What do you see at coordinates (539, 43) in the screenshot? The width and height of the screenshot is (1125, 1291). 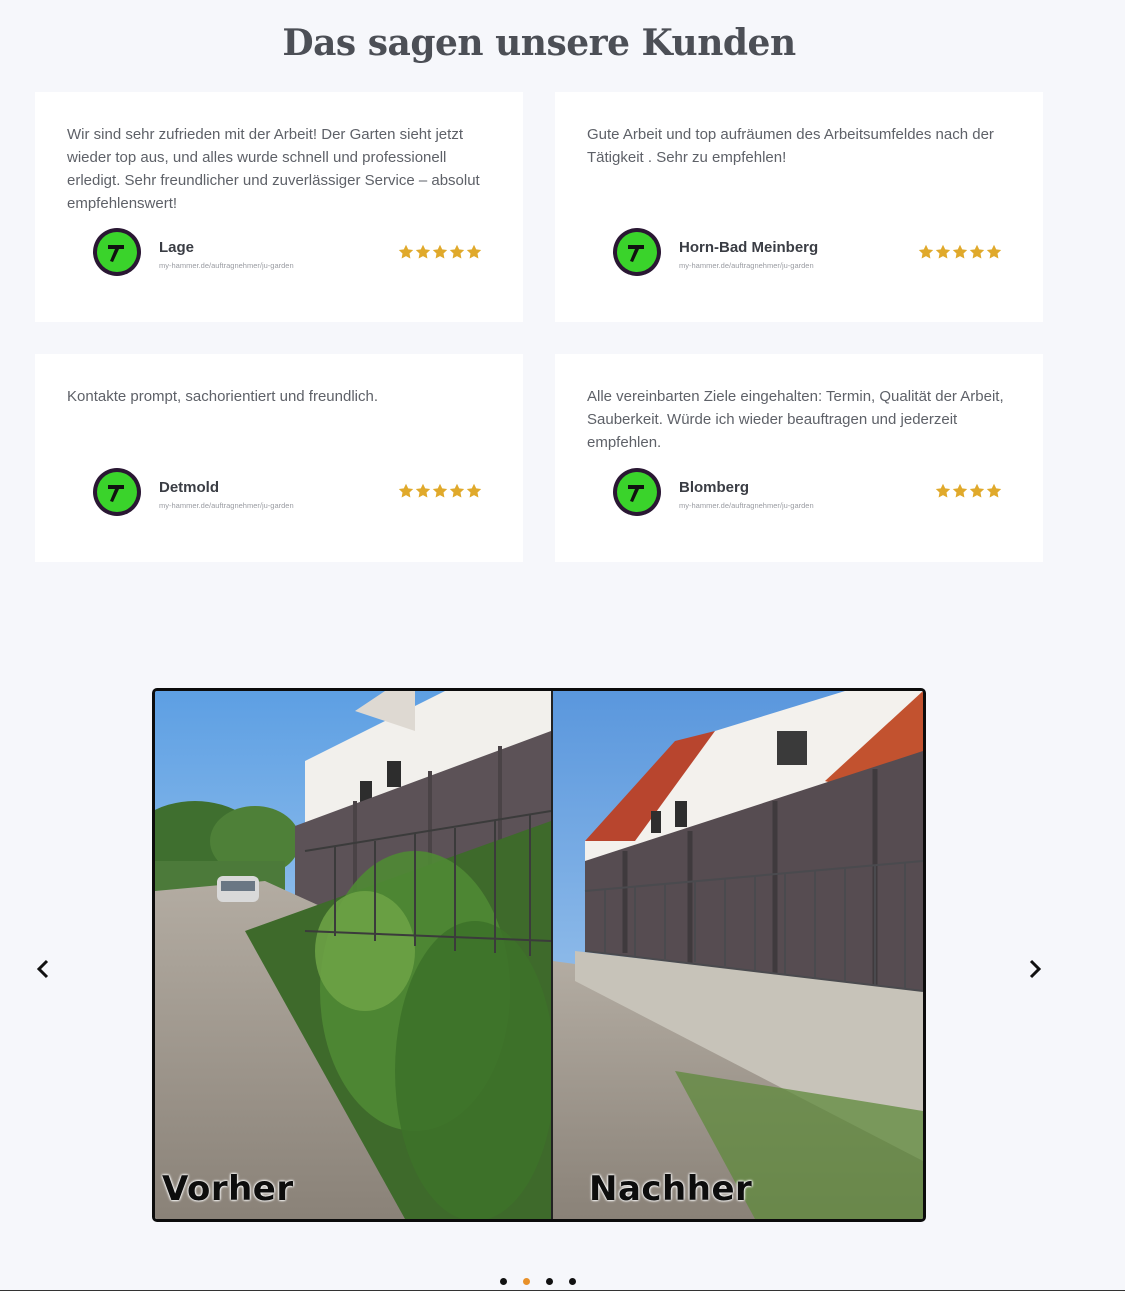 I see `section-title: Das sagen unsere Kunden` at bounding box center [539, 43].